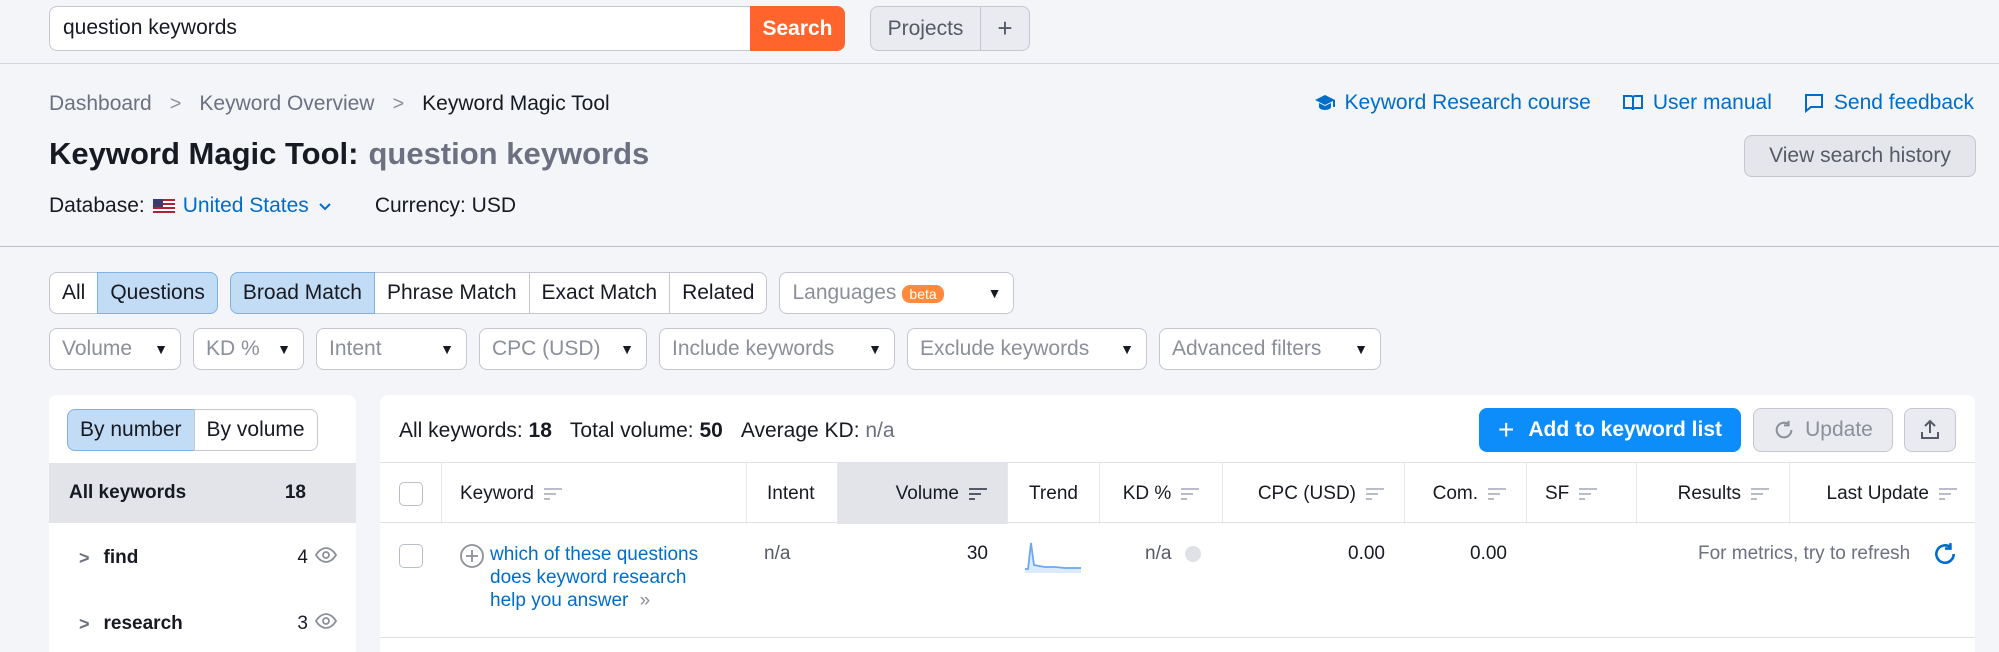 The image size is (1999, 652). What do you see at coordinates (563, 349) in the screenshot?
I see `cpc-filter: CPC (USD) ▼` at bounding box center [563, 349].